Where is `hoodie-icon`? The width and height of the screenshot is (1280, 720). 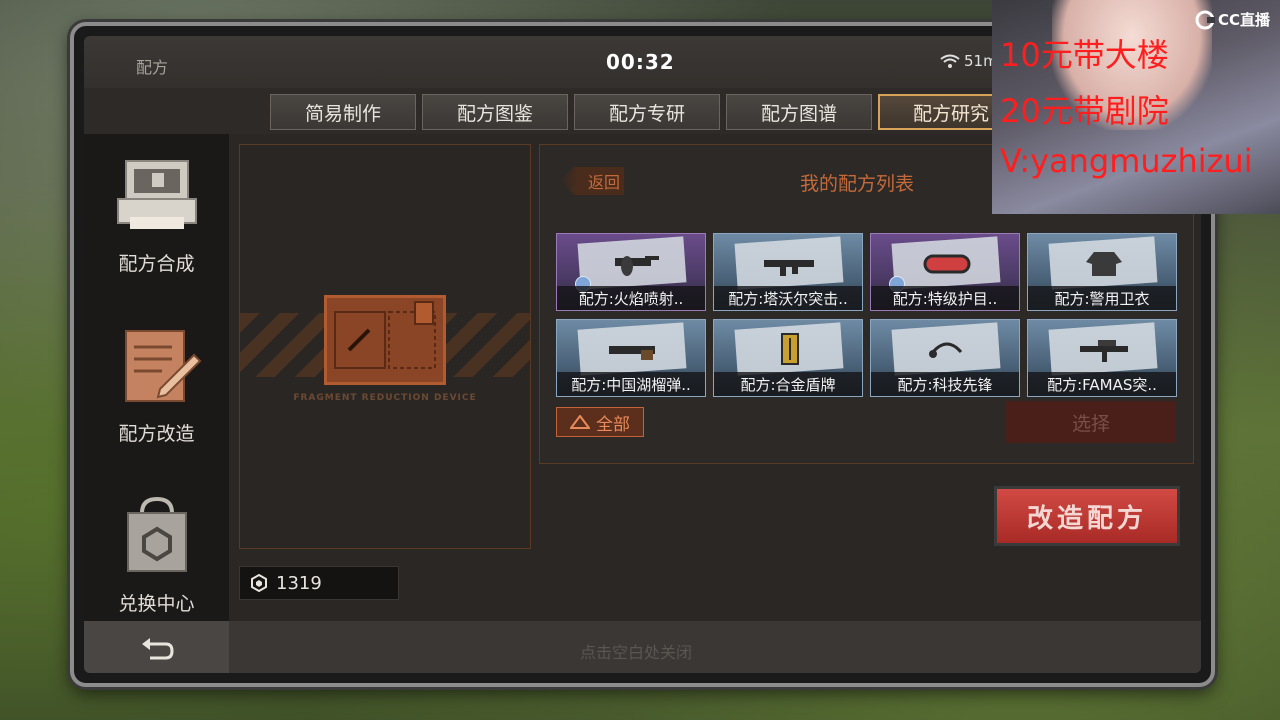 hoodie-icon is located at coordinates (1104, 264).